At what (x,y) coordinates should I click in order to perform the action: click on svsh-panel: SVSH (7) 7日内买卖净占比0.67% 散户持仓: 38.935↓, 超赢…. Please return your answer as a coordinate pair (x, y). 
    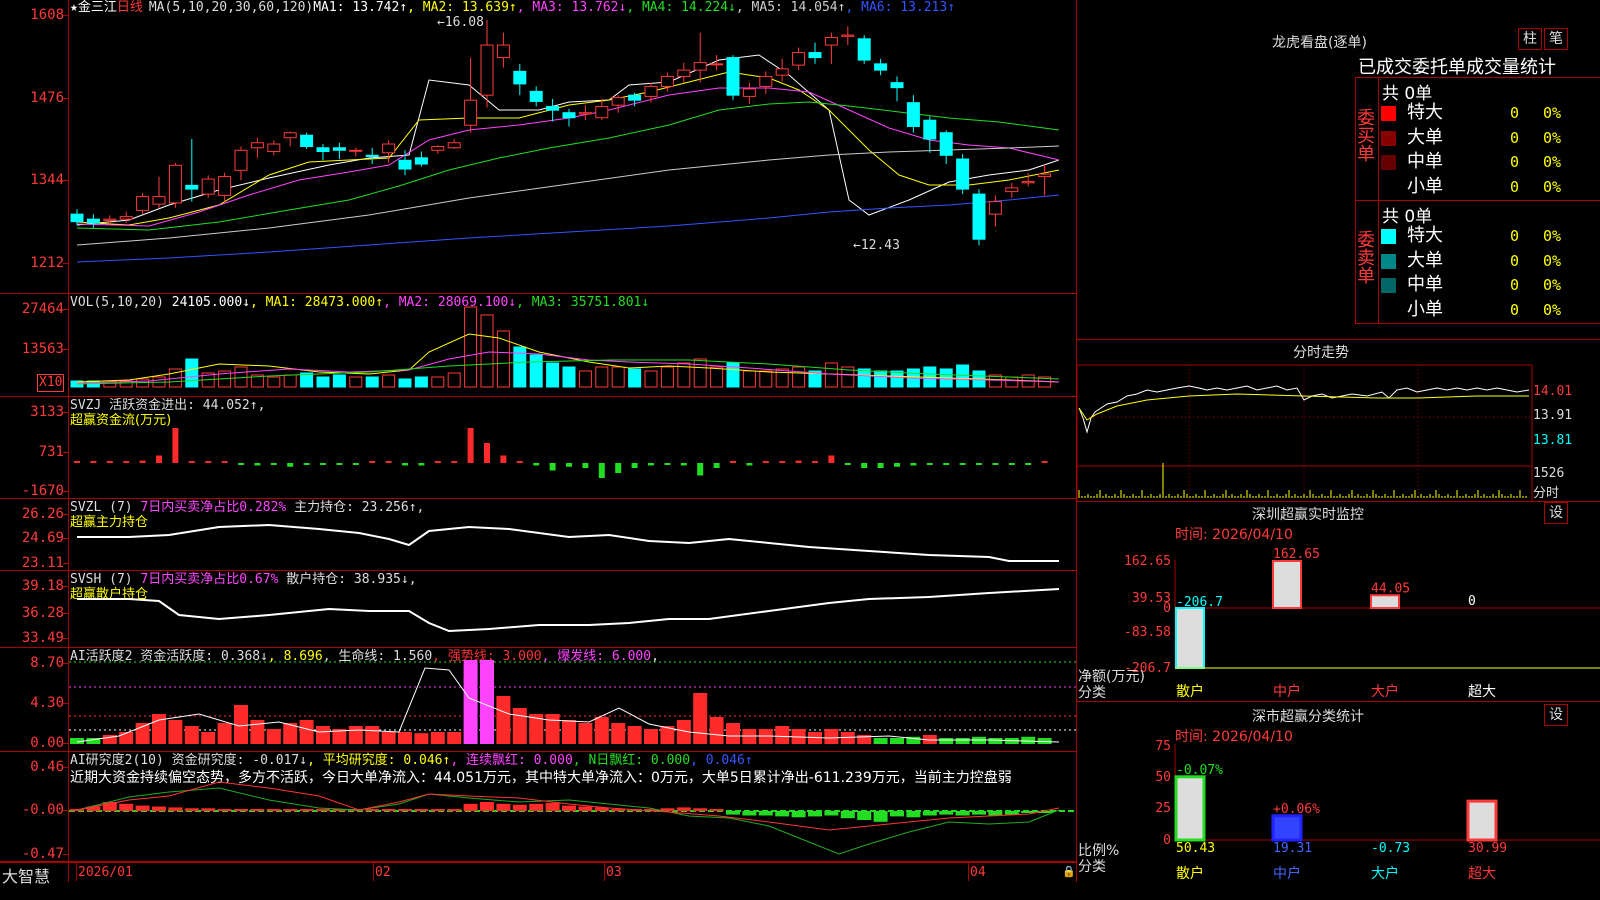
    Looking at the image, I should click on (538, 609).